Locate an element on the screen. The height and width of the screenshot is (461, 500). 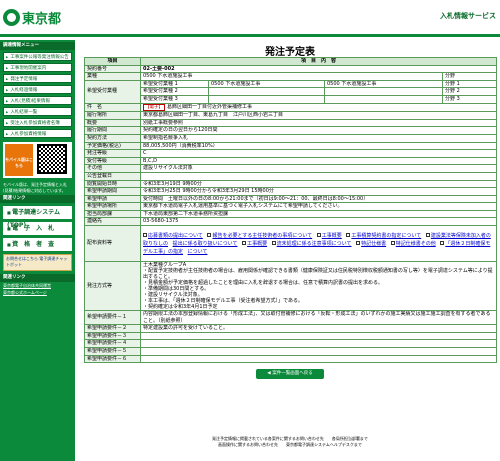
attachment-link: 流末処理に係る注意事項について is located at coordinates (314, 244).